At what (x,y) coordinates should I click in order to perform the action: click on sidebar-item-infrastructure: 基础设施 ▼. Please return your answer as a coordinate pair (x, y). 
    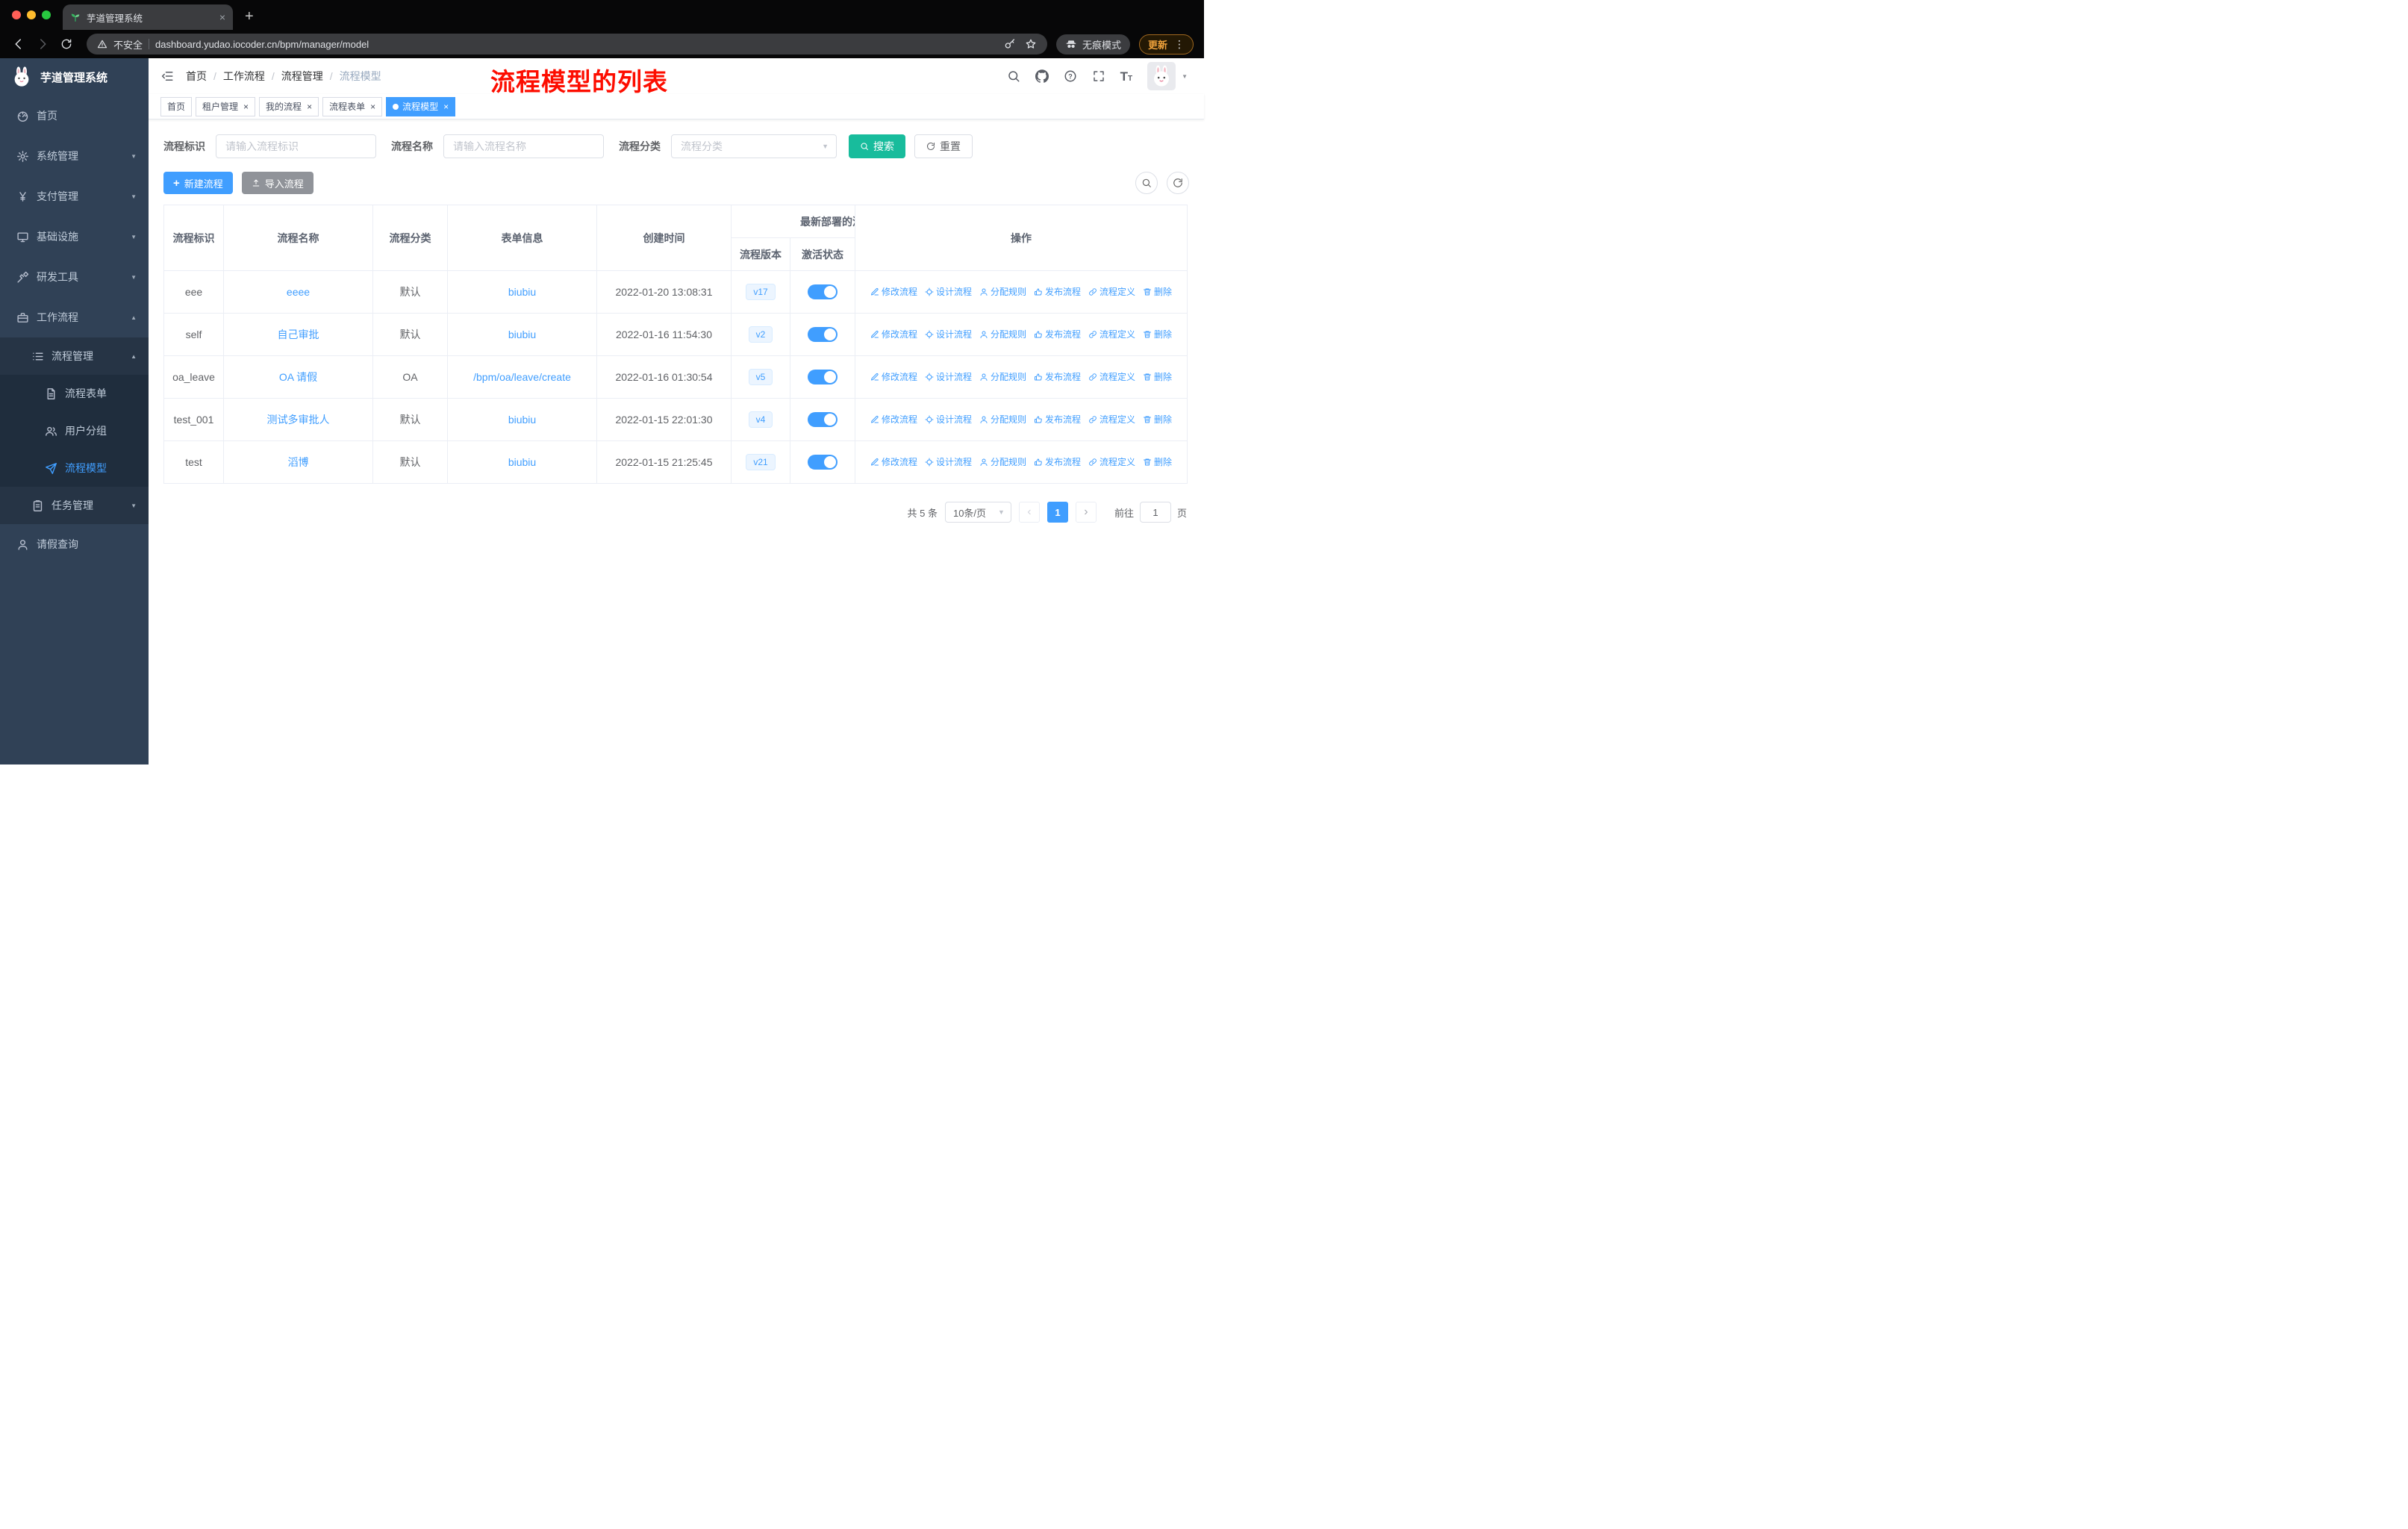
    Looking at the image, I should click on (74, 237).